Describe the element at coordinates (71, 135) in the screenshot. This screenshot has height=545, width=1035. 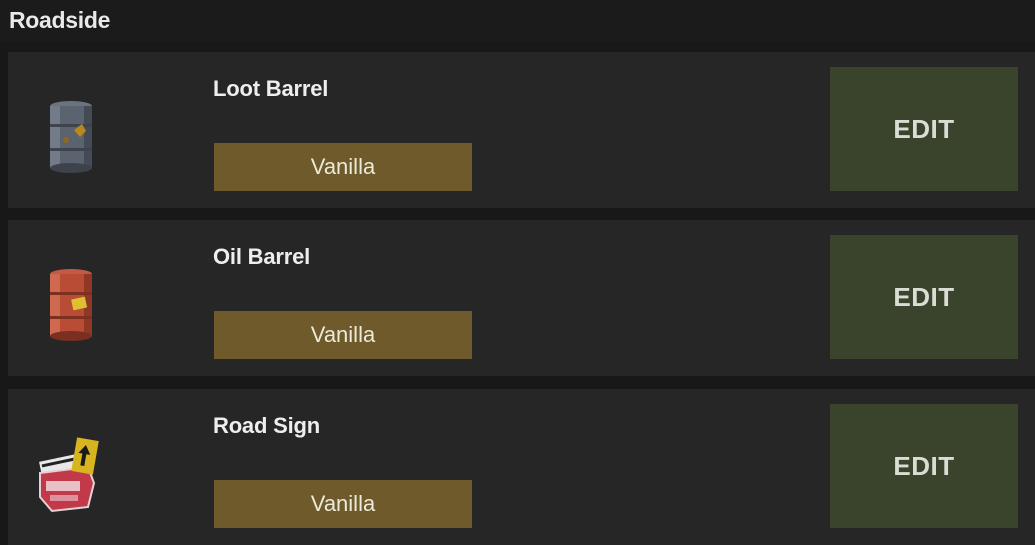
I see `loot-barrel-icon` at that location.